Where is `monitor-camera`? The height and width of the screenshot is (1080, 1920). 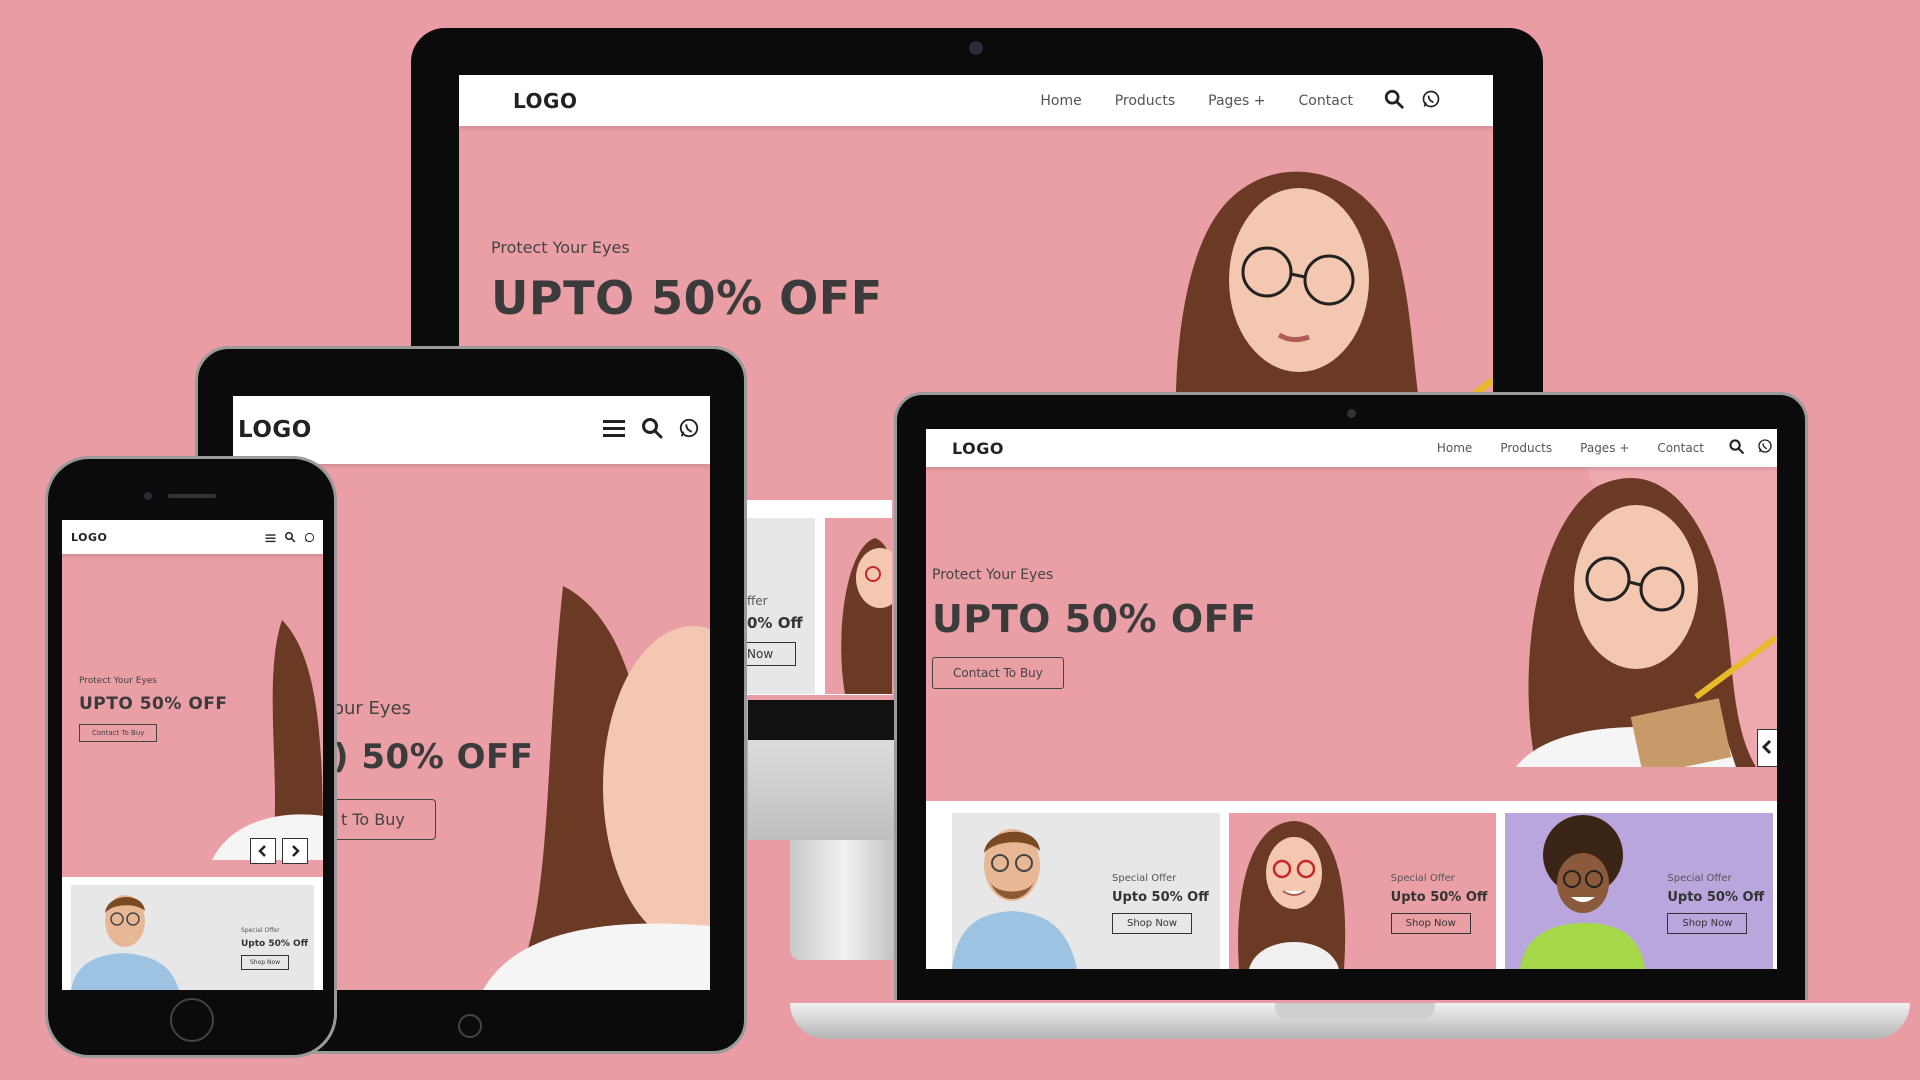 monitor-camera is located at coordinates (976, 48).